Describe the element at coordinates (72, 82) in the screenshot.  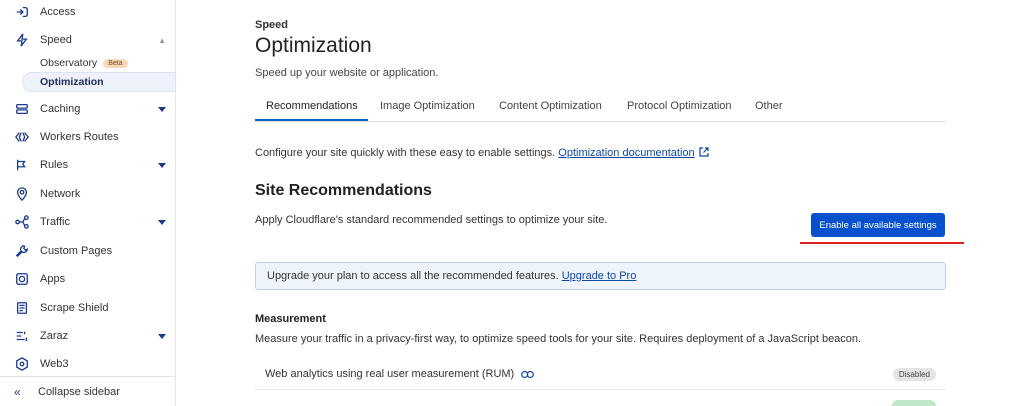
I see `sidebar-subitem-label: Optimization` at that location.